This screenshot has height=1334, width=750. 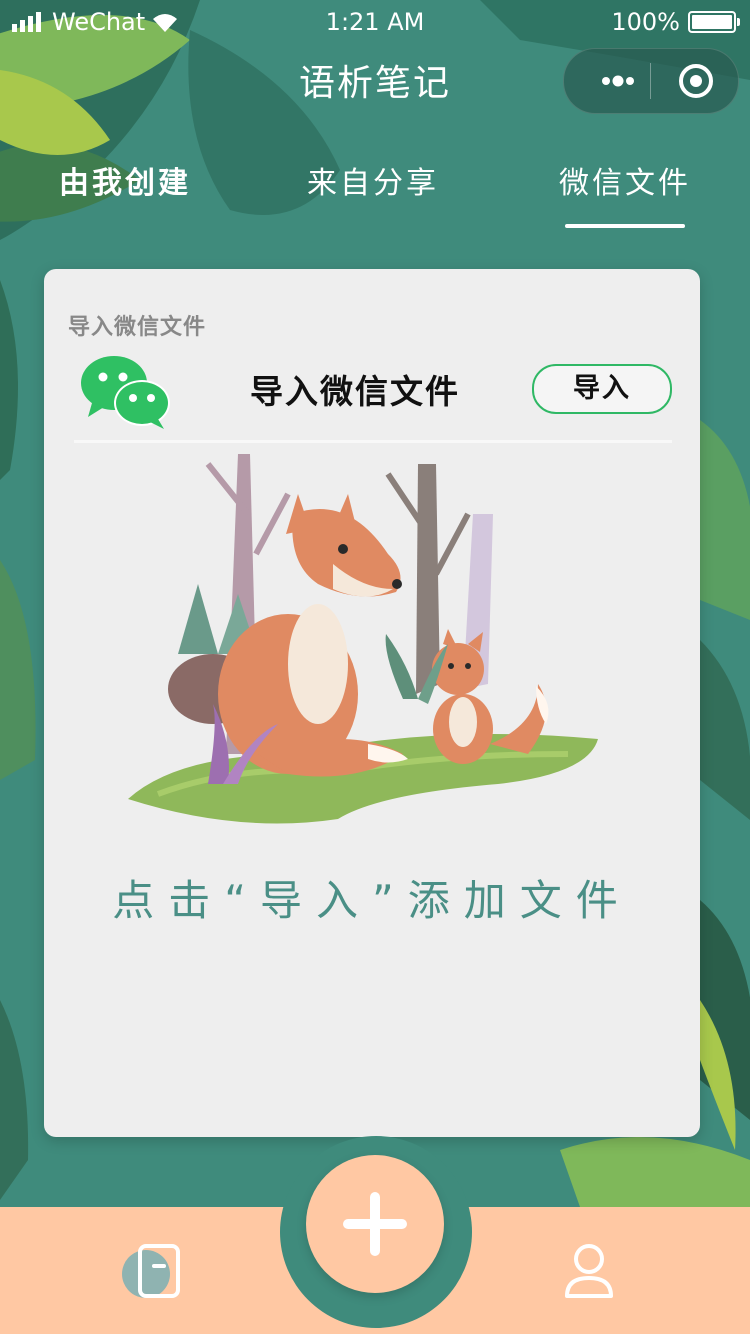 What do you see at coordinates (625, 226) in the screenshot?
I see `active-tab-indicator` at bounding box center [625, 226].